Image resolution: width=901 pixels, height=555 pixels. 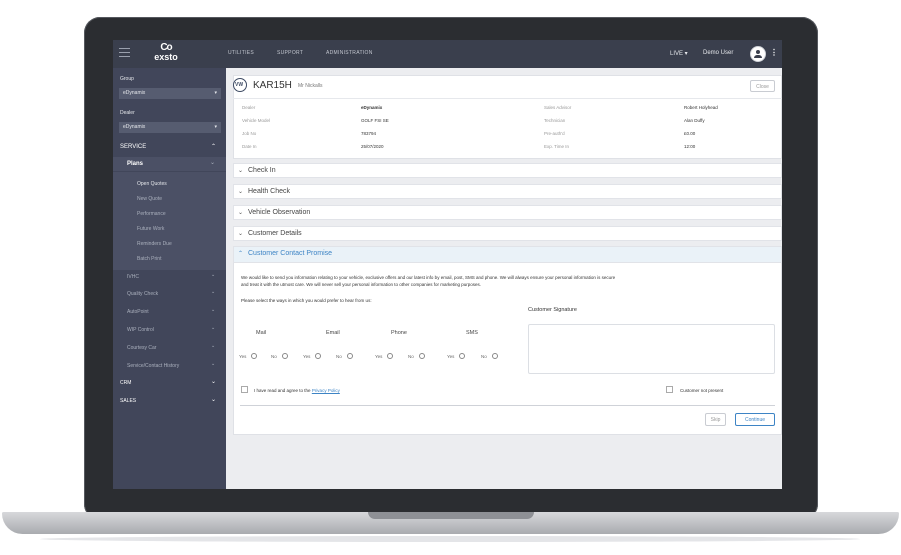 I want to click on sidebar-item-open-quotes: Open Quotes, so click(x=152, y=184).